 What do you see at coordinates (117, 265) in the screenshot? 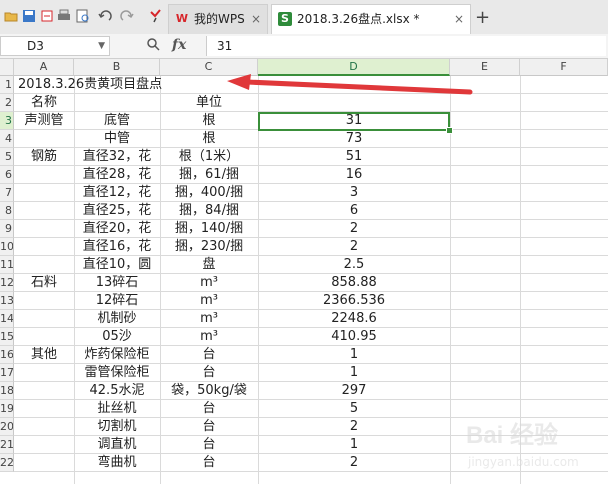
I see `cell-b: 直径10，圆` at bounding box center [117, 265].